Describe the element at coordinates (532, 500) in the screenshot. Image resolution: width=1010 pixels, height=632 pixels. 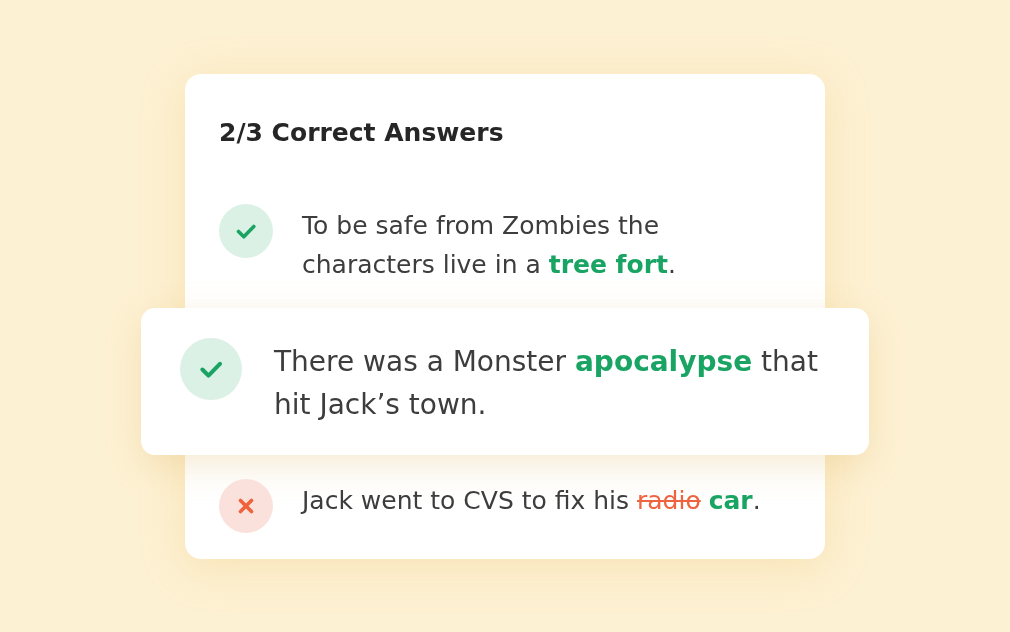
I see `answer-text: Jack went to CVS to fix his radio car.` at that location.